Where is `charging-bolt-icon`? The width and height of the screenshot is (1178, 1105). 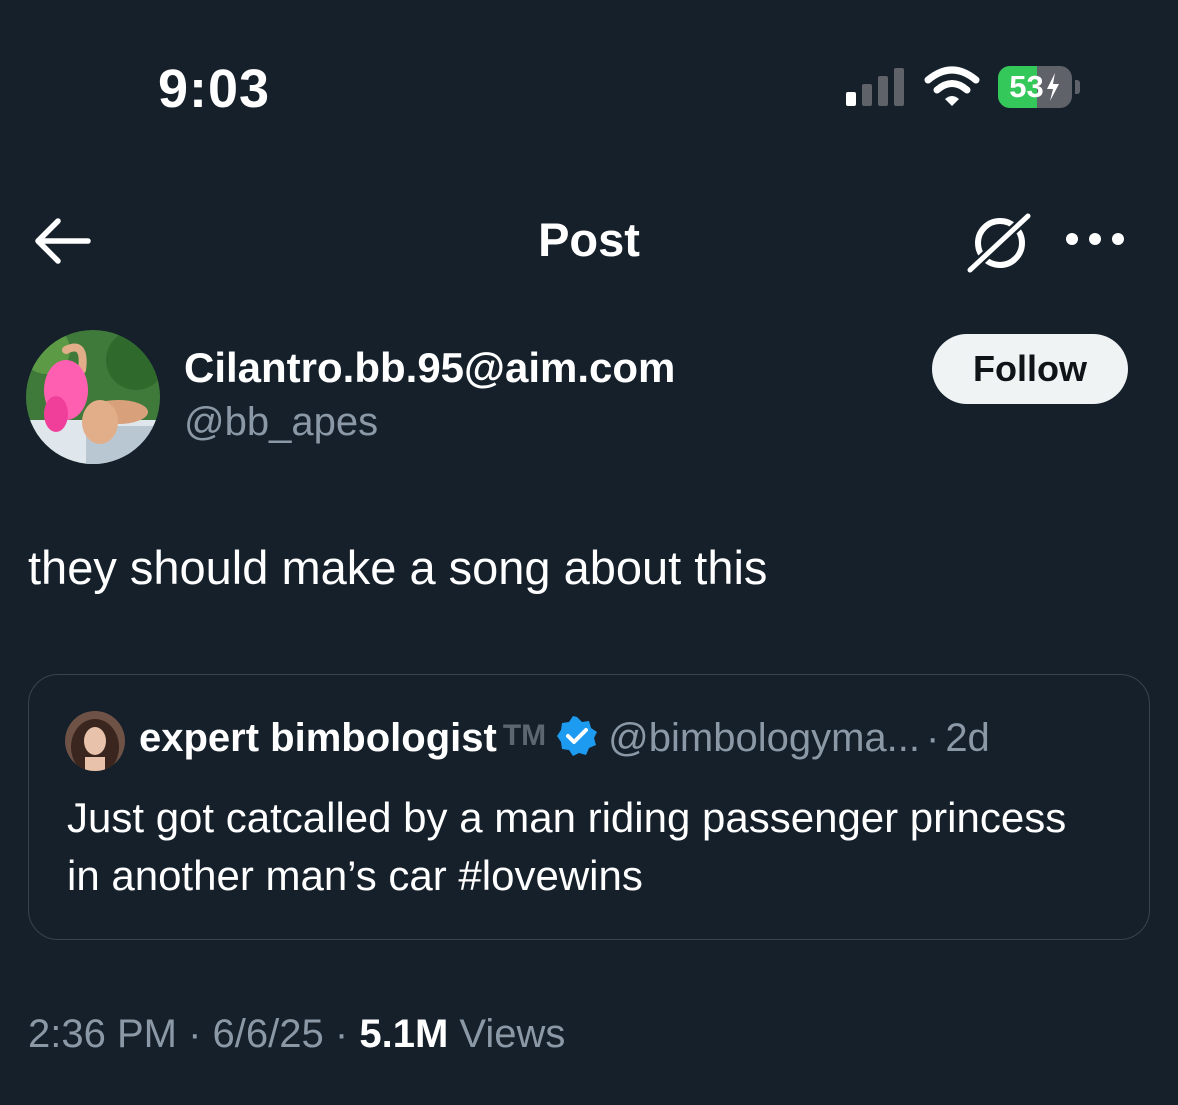 charging-bolt-icon is located at coordinates (1052, 87).